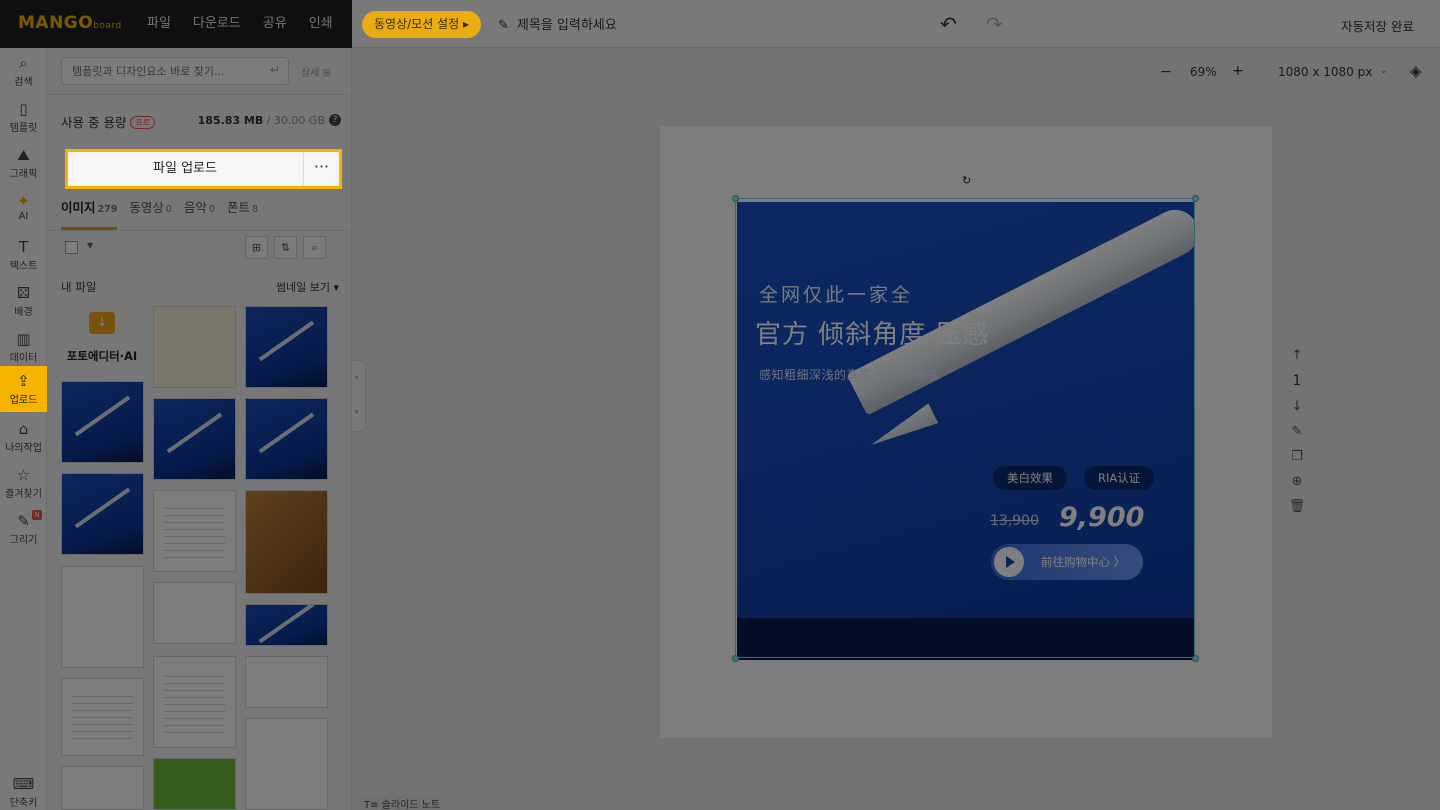  Describe the element at coordinates (316, 71) in the screenshot. I see `detail-search-button: 상세 ⊞` at that location.